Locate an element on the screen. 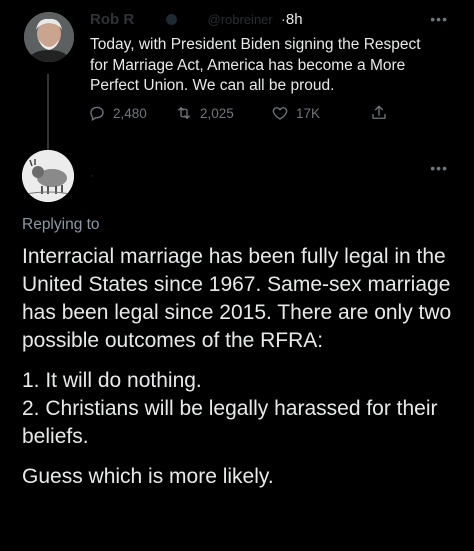  retweet-icon is located at coordinates (184, 113).